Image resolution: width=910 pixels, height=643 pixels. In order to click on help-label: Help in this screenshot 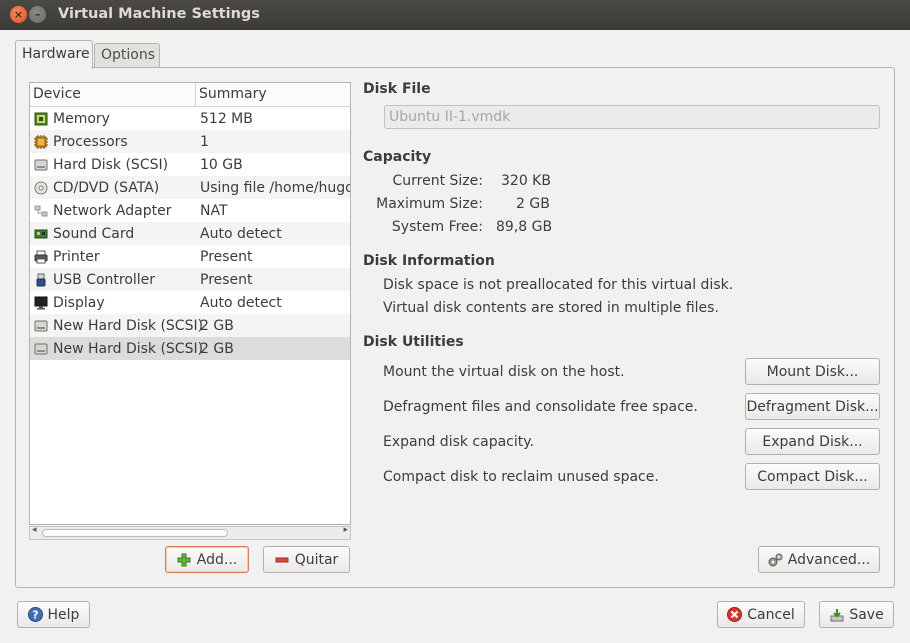, I will do `click(63, 614)`.